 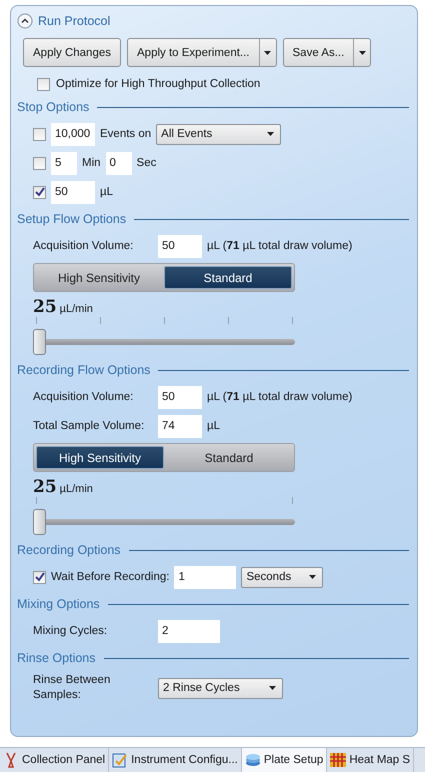 What do you see at coordinates (370, 760) in the screenshot?
I see `tab: Heat Map S` at bounding box center [370, 760].